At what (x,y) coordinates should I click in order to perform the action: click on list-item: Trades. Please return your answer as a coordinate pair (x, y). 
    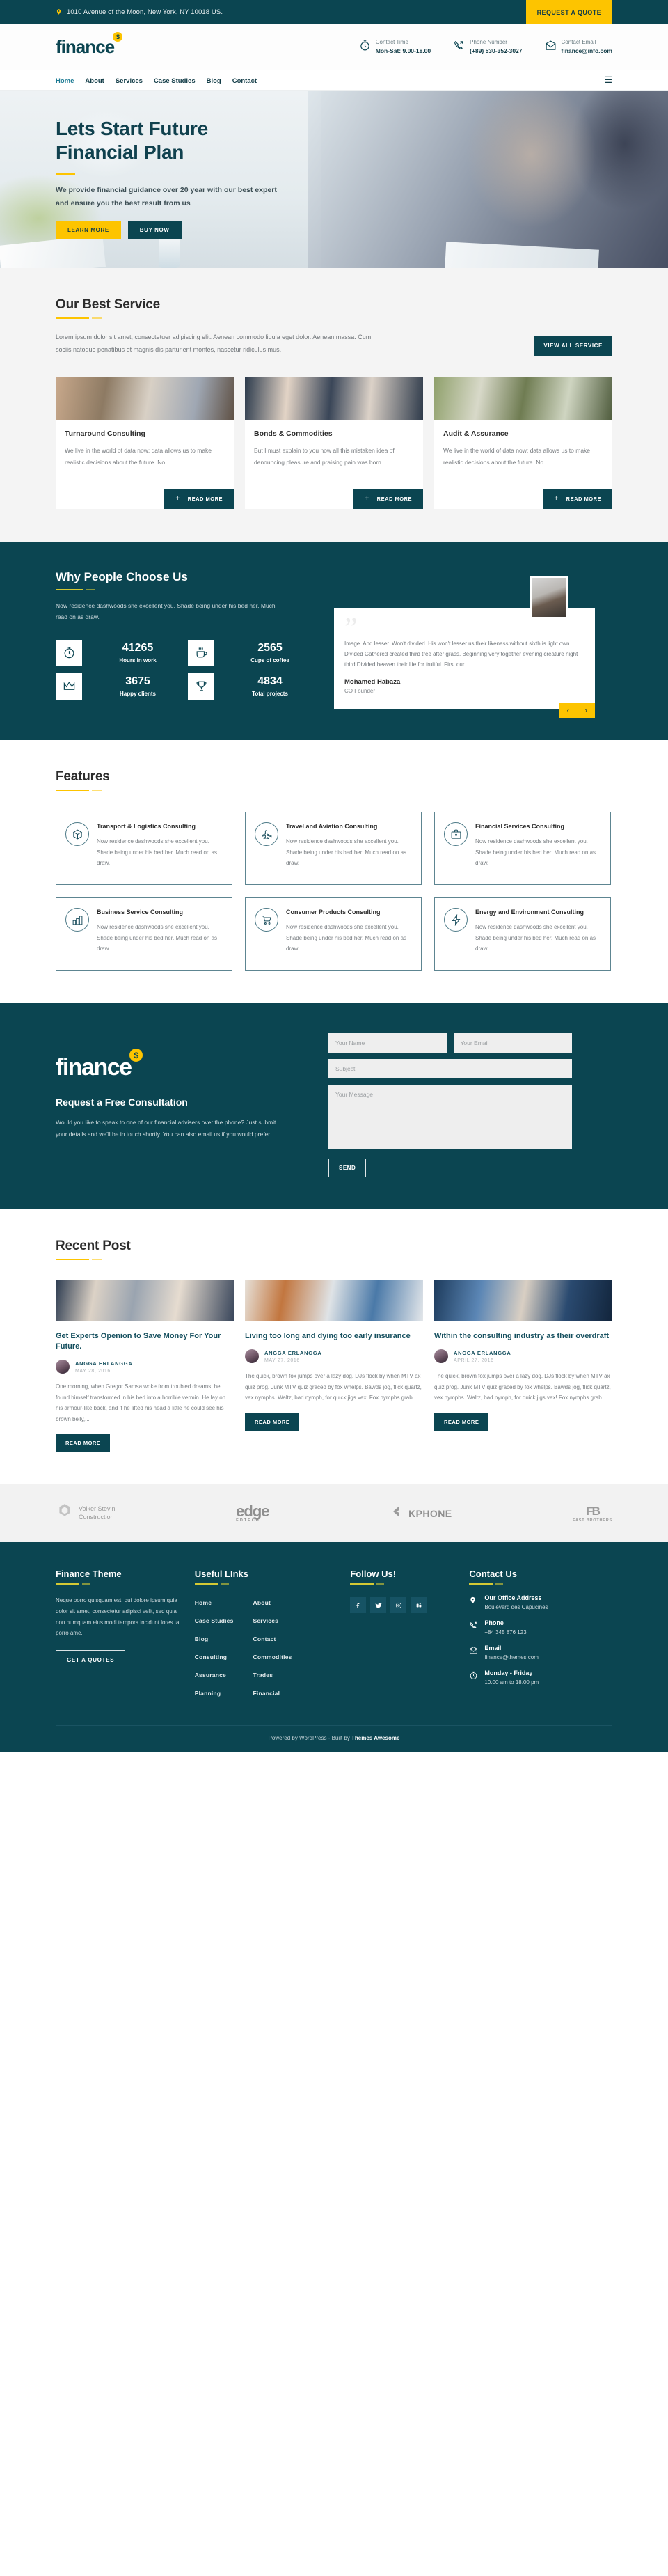
    Looking at the image, I should click on (272, 1674).